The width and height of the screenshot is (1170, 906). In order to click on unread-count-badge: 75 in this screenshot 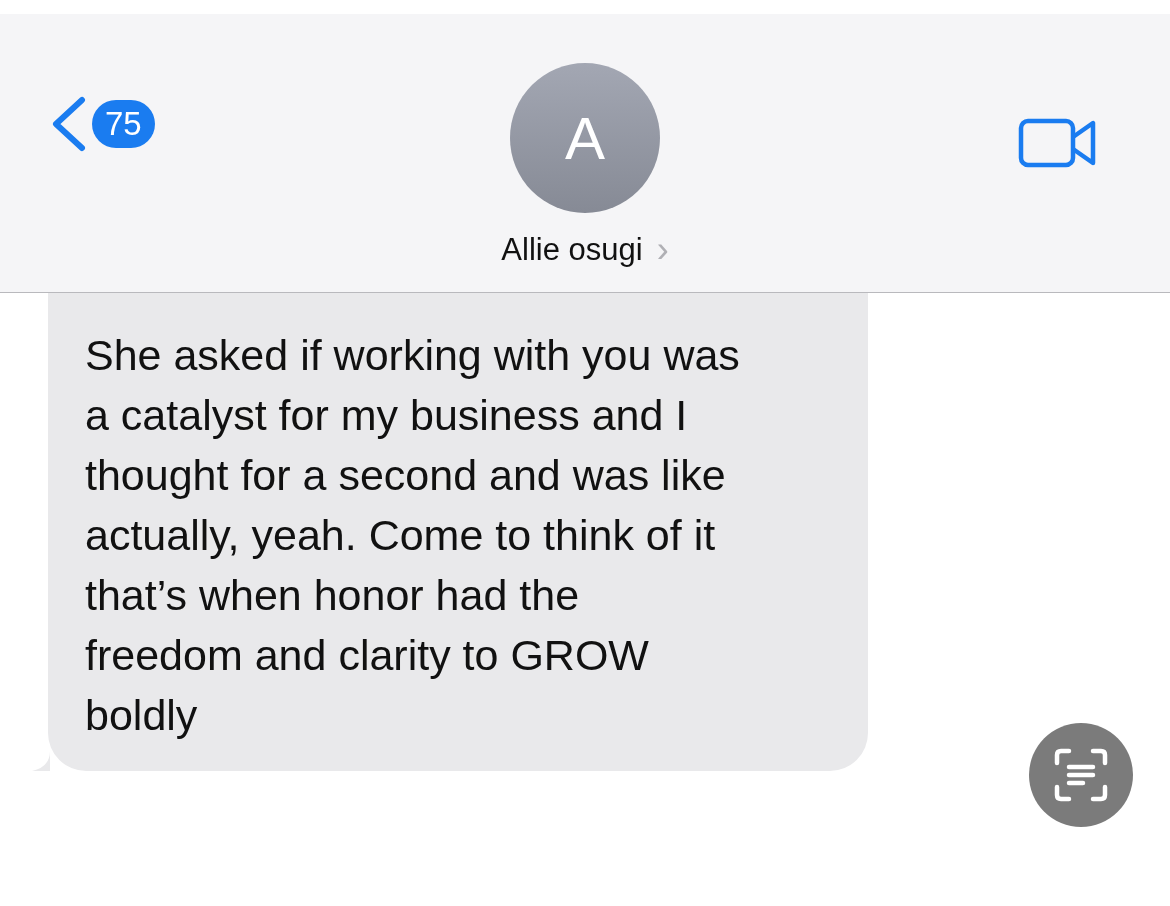, I will do `click(123, 124)`.